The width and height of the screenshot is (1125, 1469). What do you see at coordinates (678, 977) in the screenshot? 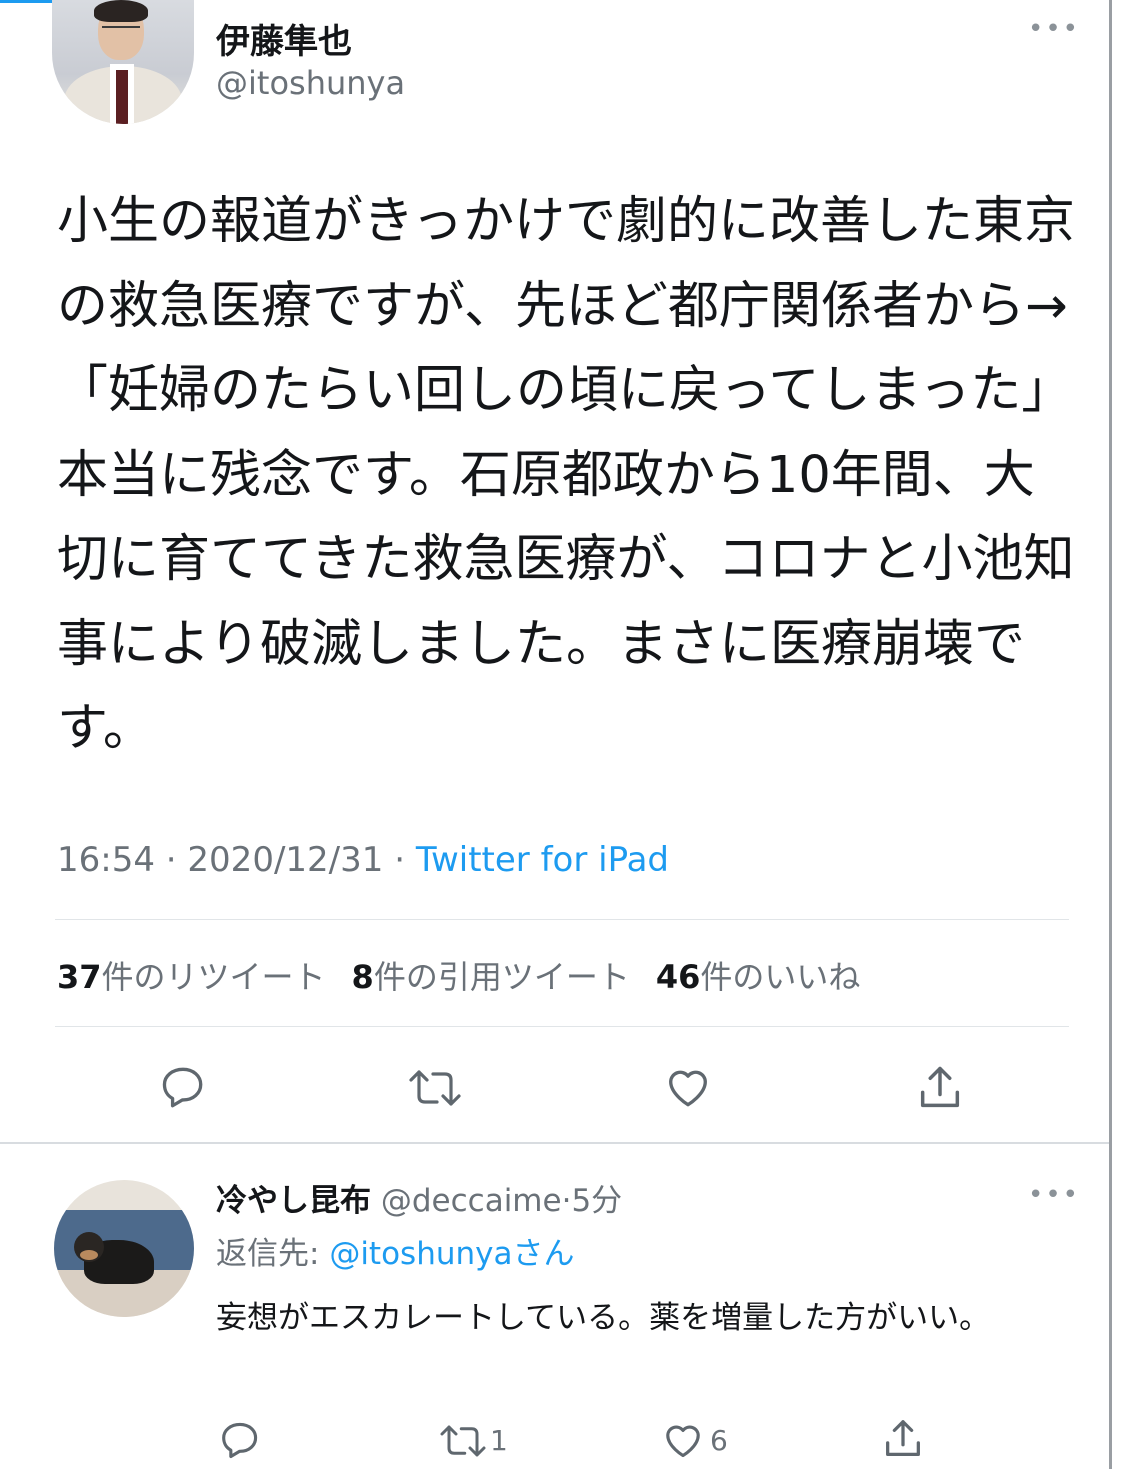
I see `like-count: 46` at bounding box center [678, 977].